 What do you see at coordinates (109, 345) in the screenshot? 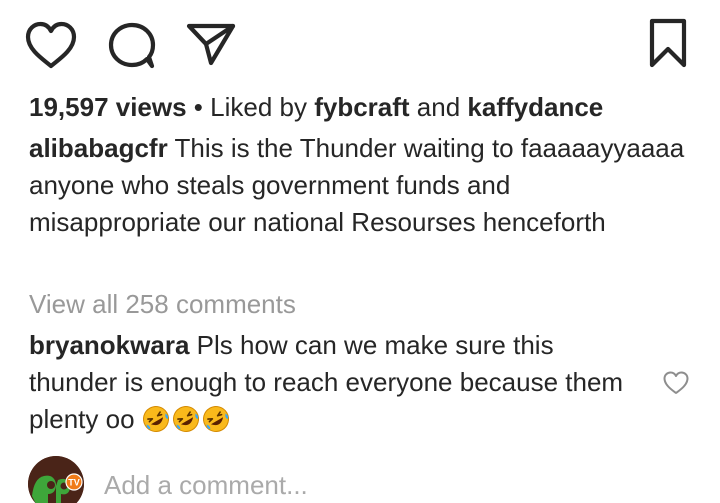
I see `comment-author-link: bryanokwara` at bounding box center [109, 345].